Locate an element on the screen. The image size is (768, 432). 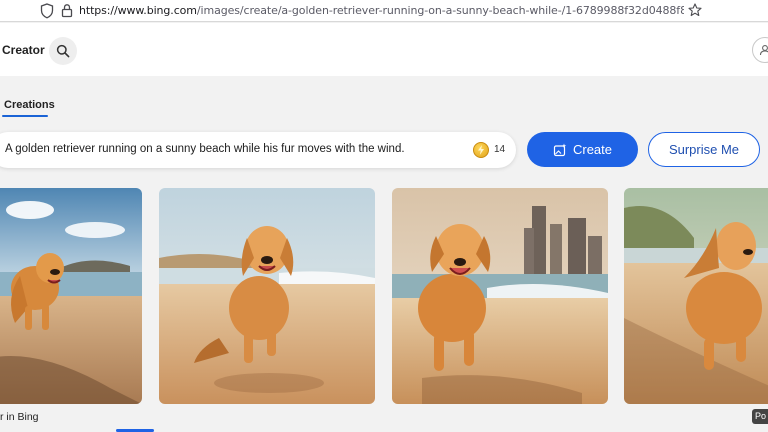
search-icon is located at coordinates (63, 51).